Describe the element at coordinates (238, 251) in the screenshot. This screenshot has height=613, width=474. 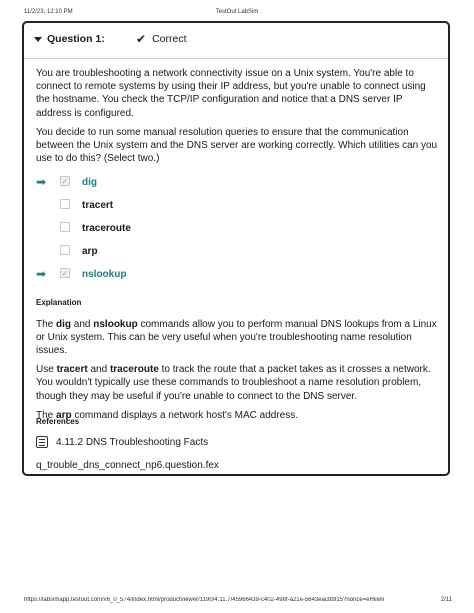
I see `option-arp: arp` at that location.